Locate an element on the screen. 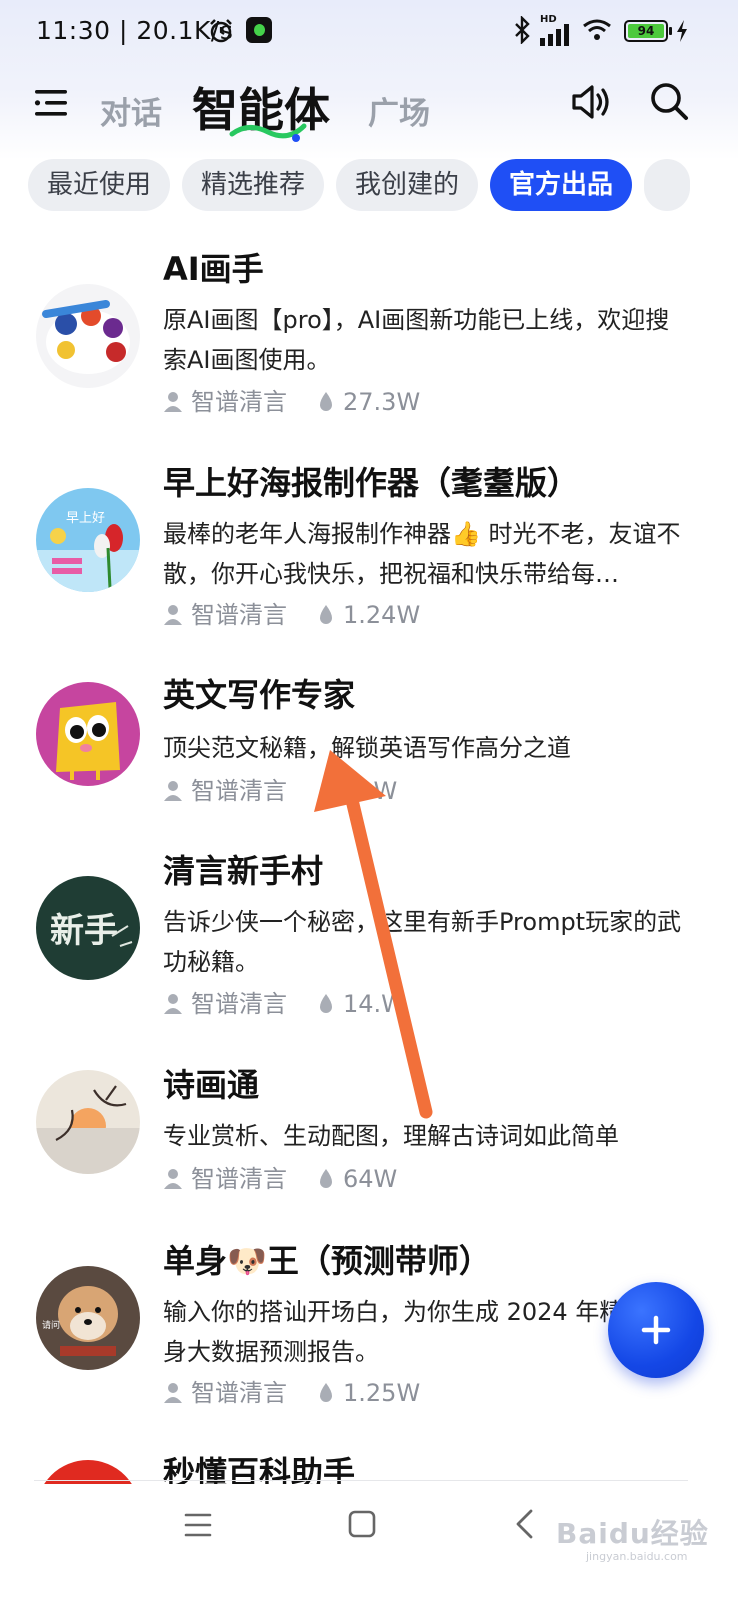 Image resolution: width=738 pixels, height=1600 pixels. agent-description: 告诉少侠一个秘密，这里有新手Prompt玩家的武功秘籍。 is located at coordinates (422, 942).